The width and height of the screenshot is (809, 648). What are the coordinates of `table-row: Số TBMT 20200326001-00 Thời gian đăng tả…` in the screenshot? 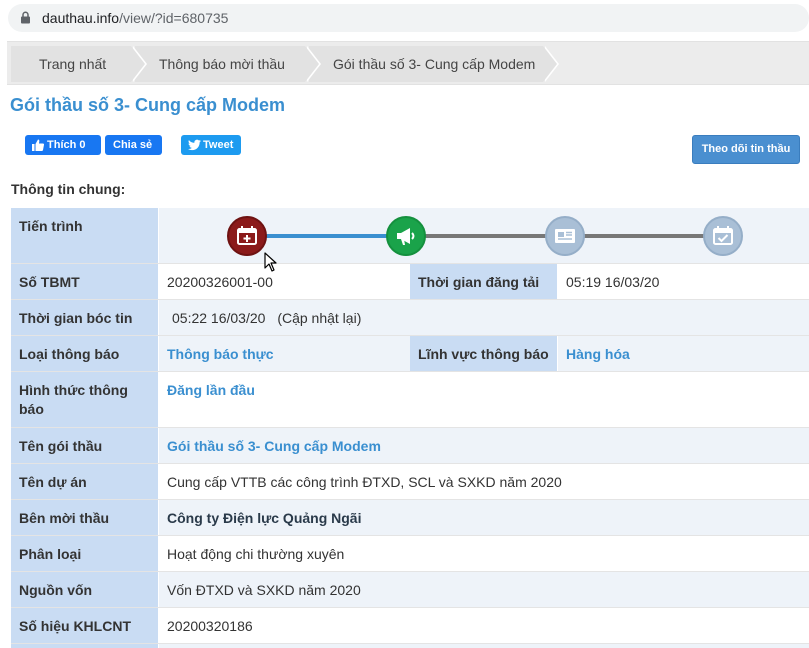 It's located at (410, 282).